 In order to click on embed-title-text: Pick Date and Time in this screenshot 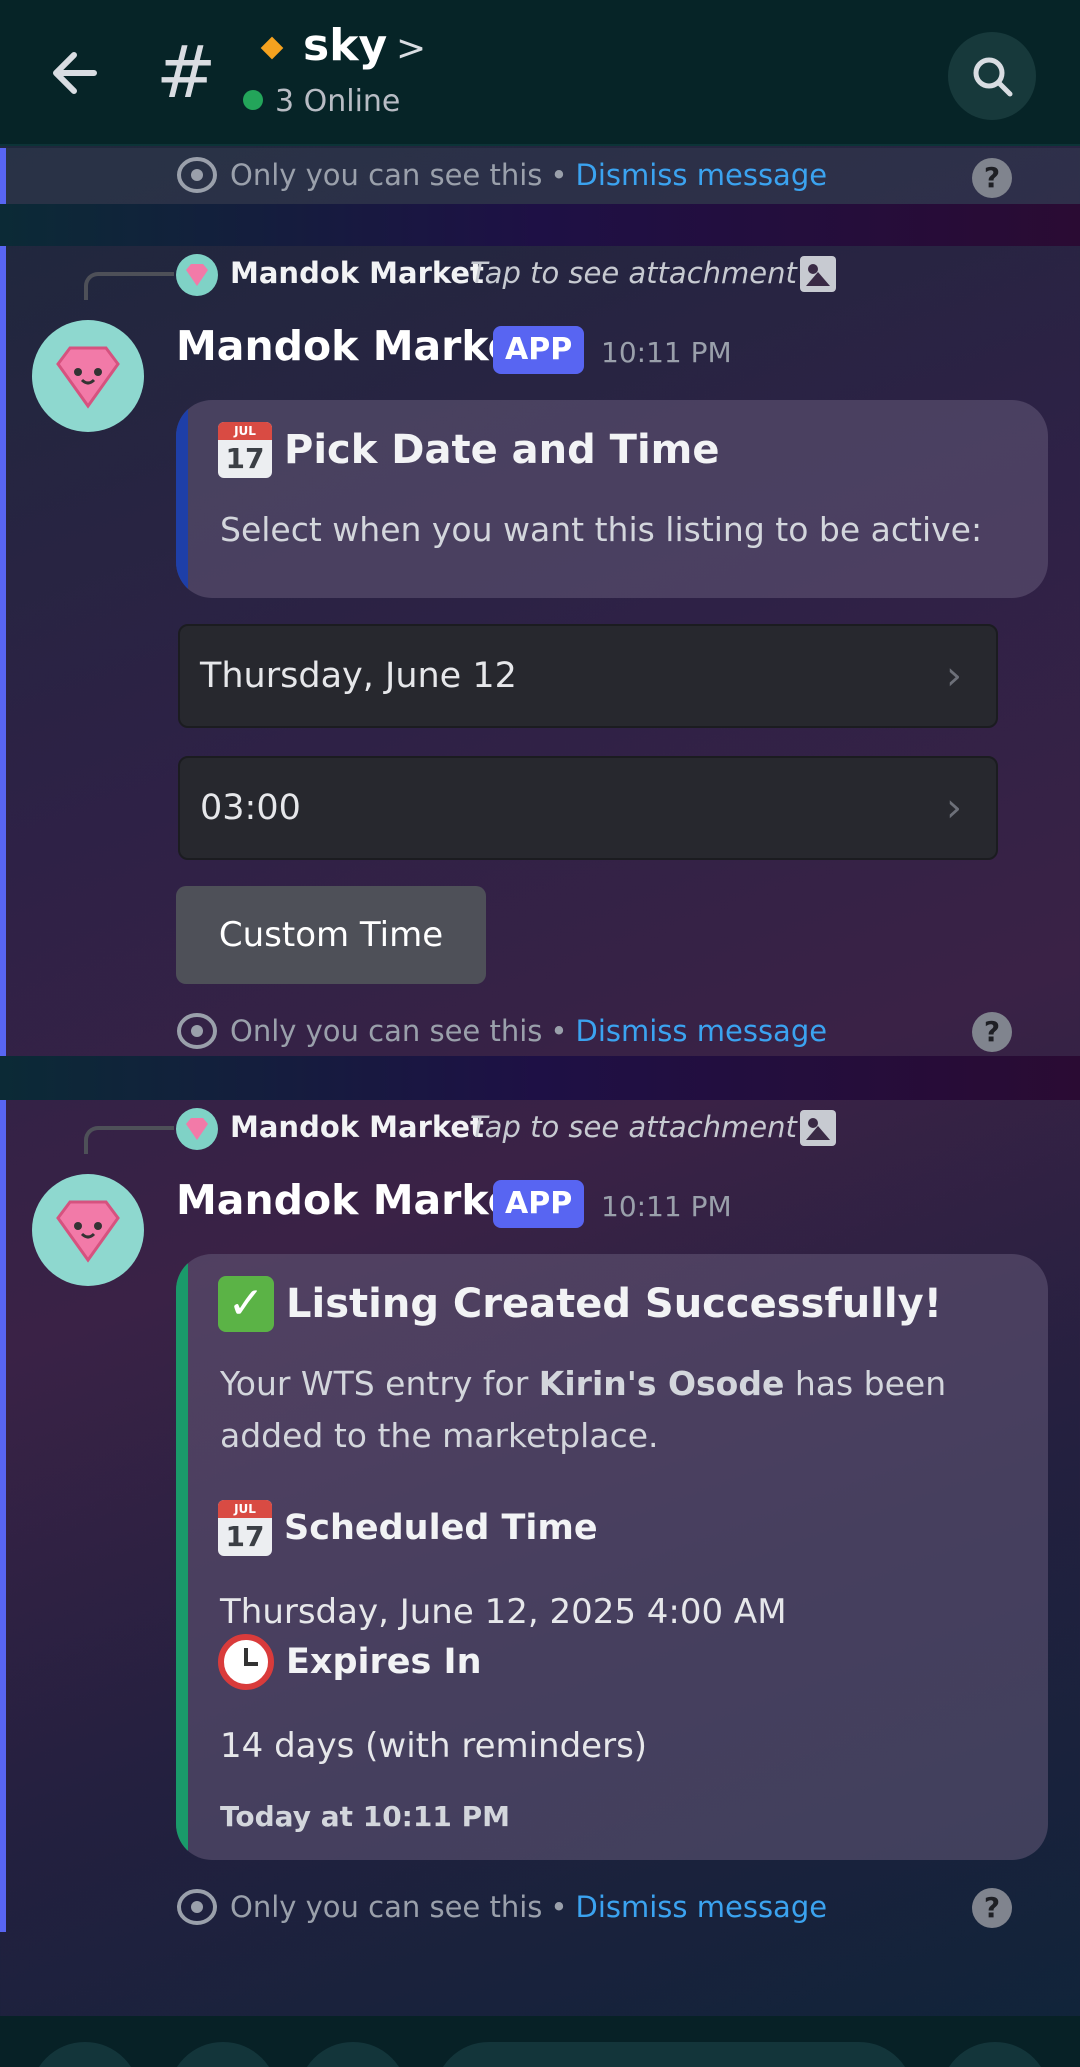, I will do `click(502, 450)`.